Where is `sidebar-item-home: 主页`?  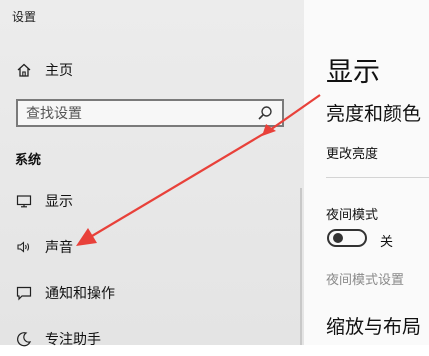 sidebar-item-home: 主页 is located at coordinates (150, 70).